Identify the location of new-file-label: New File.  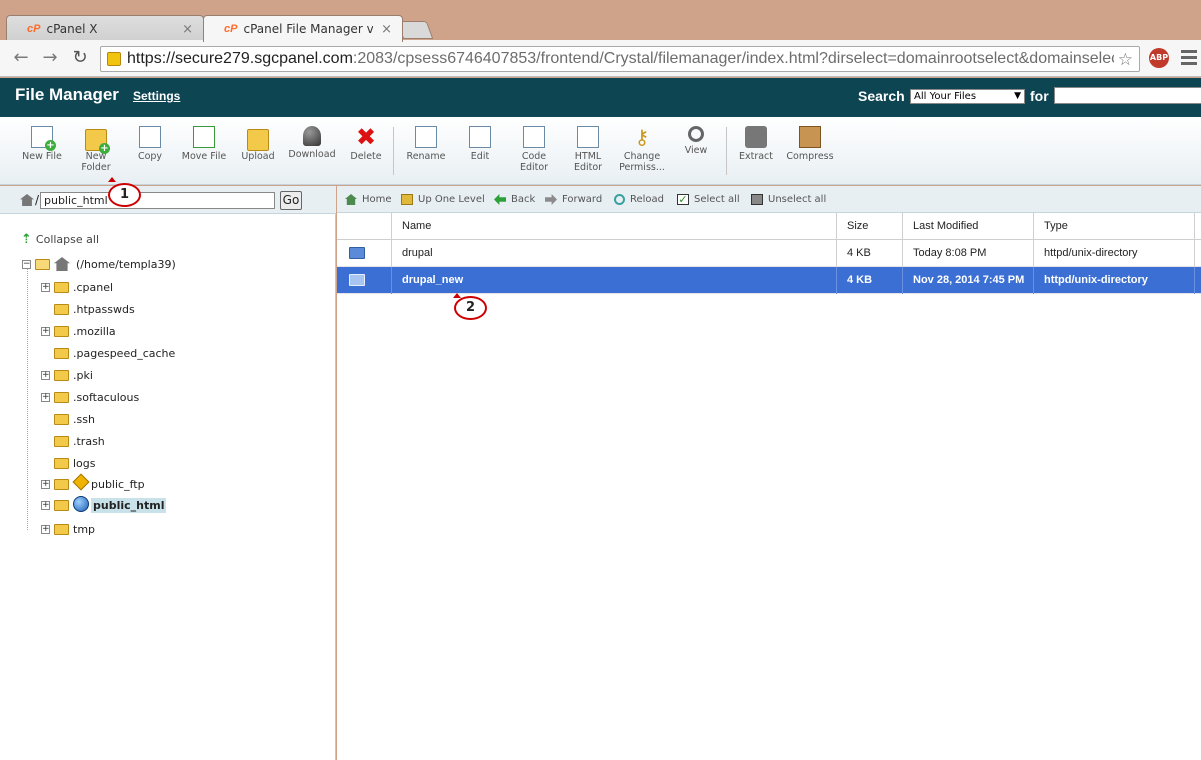
(42, 156).